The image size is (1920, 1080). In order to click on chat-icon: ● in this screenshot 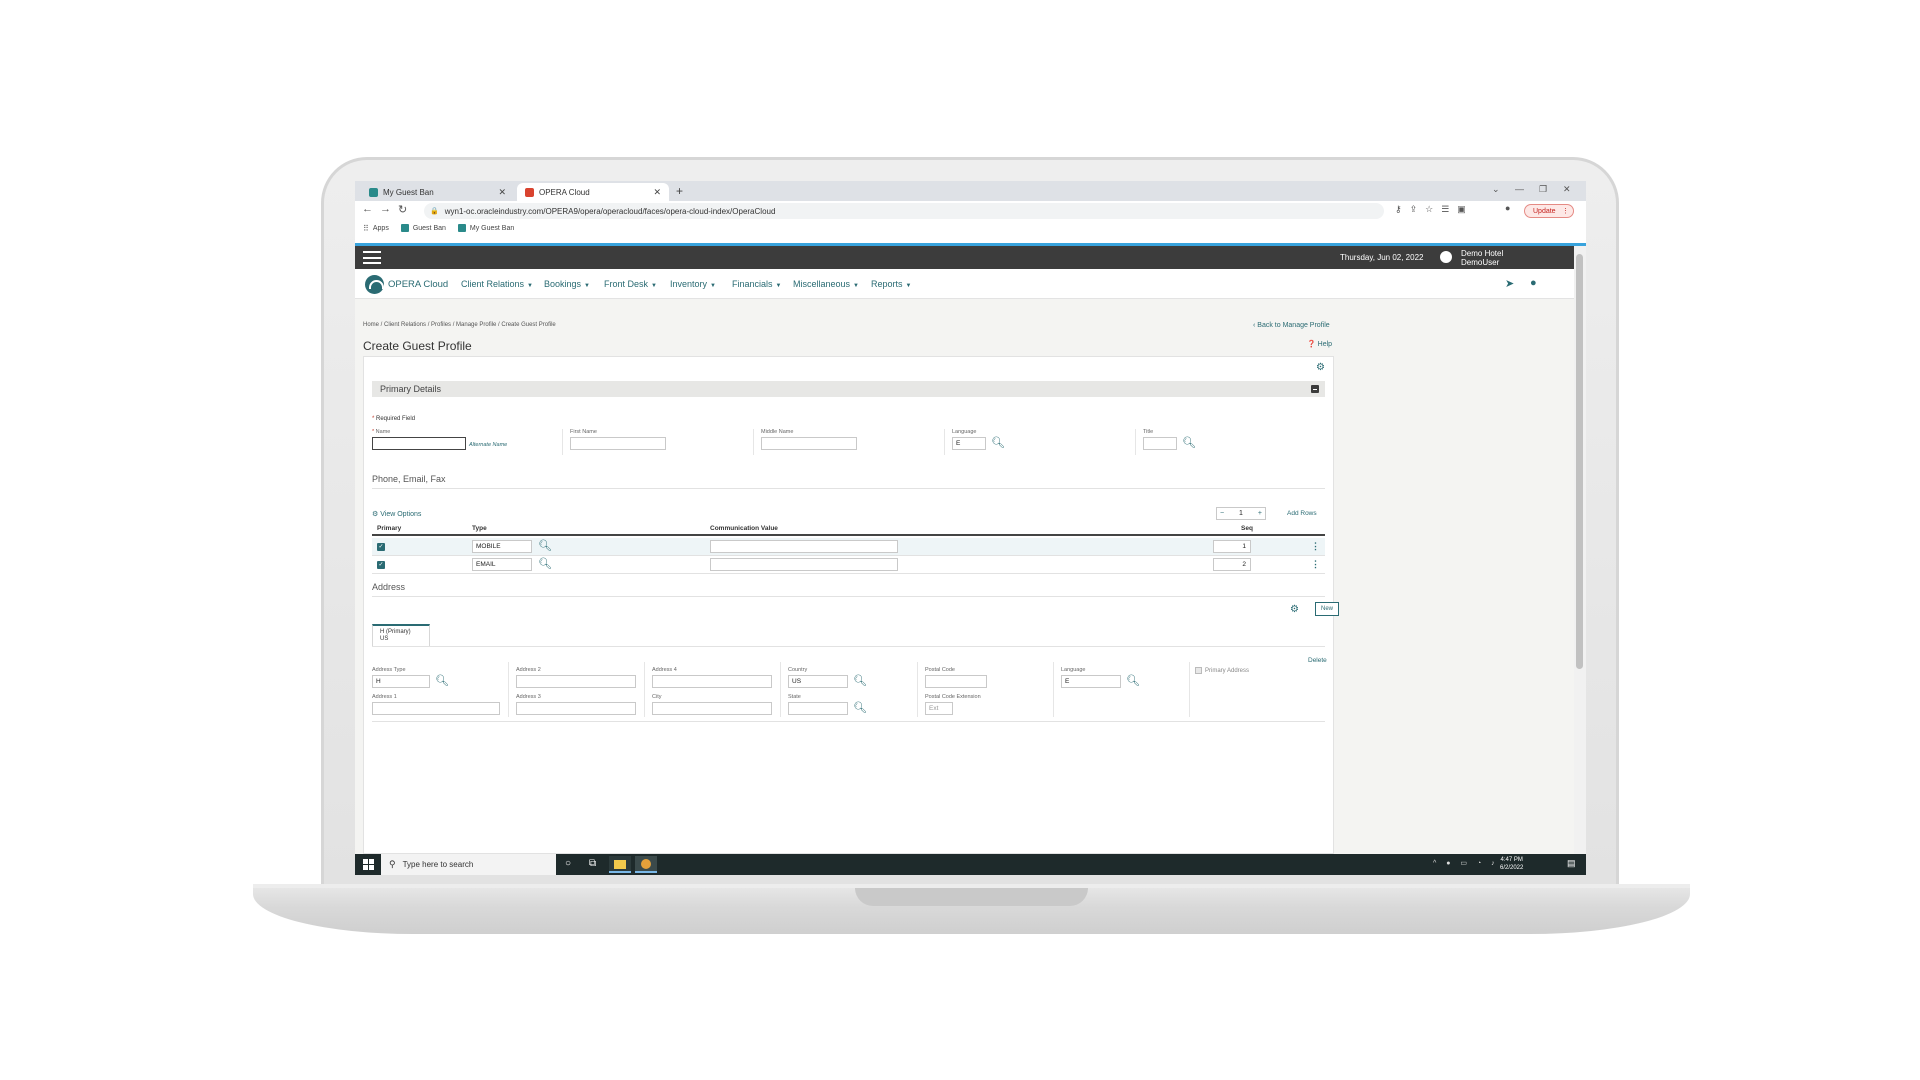, I will do `click(1533, 283)`.